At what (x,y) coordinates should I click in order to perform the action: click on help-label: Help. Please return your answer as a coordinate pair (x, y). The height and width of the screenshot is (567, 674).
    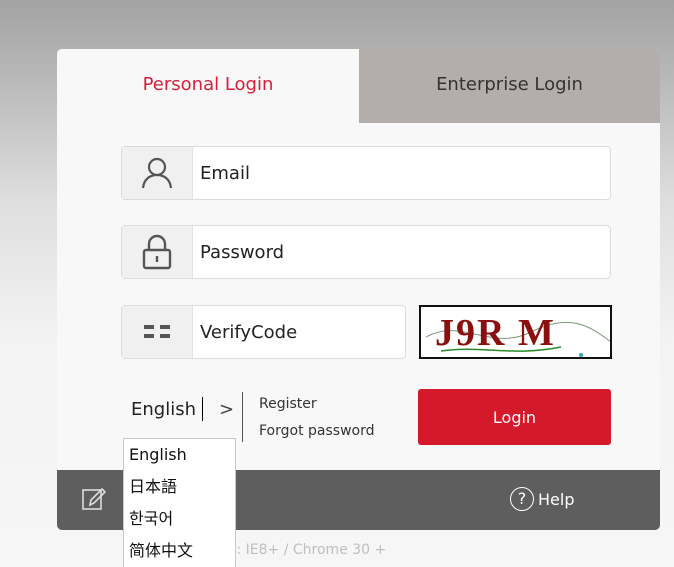
    Looking at the image, I should click on (556, 499).